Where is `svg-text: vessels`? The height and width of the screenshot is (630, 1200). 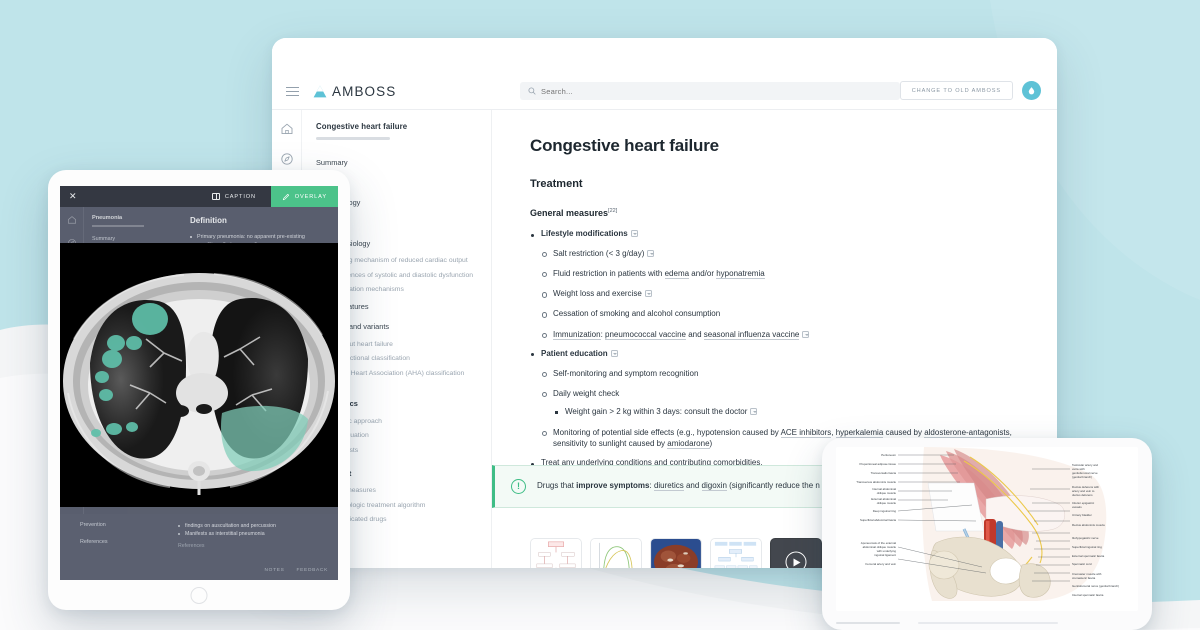 svg-text: vessels is located at coordinates (1077, 507).